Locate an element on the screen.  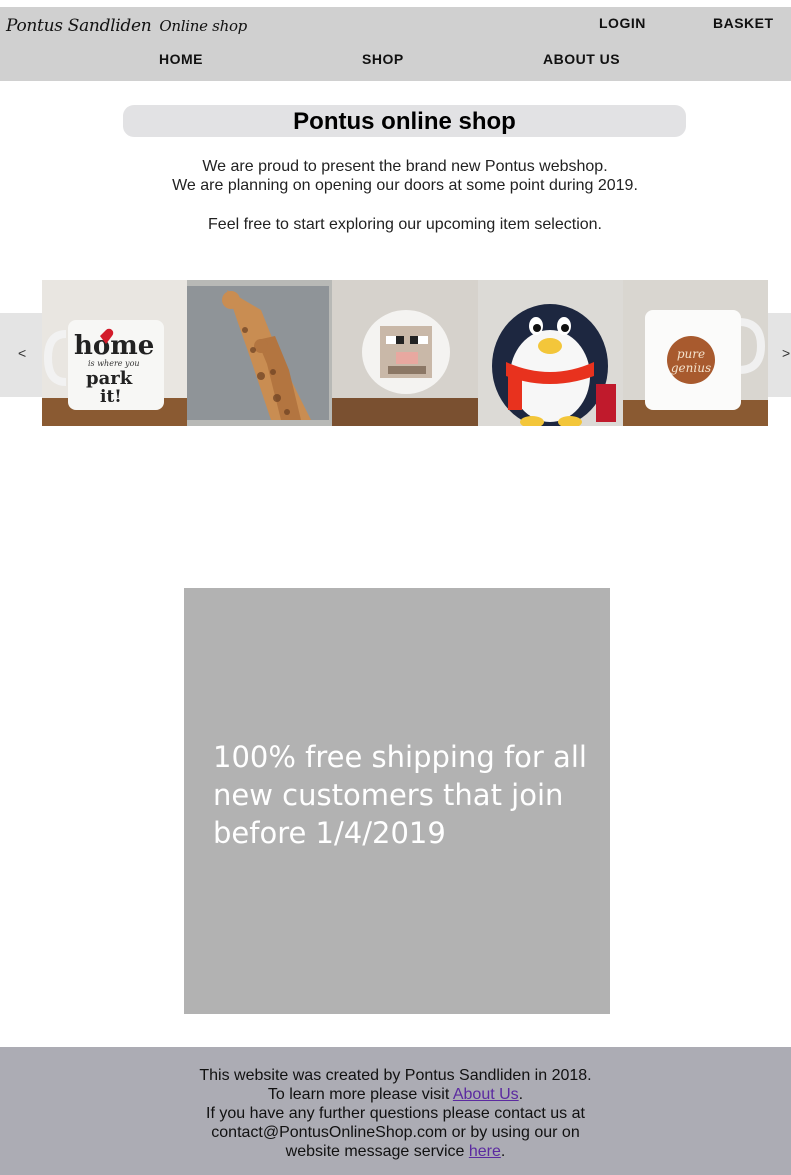
login-link: LOGIN is located at coordinates (622, 23).